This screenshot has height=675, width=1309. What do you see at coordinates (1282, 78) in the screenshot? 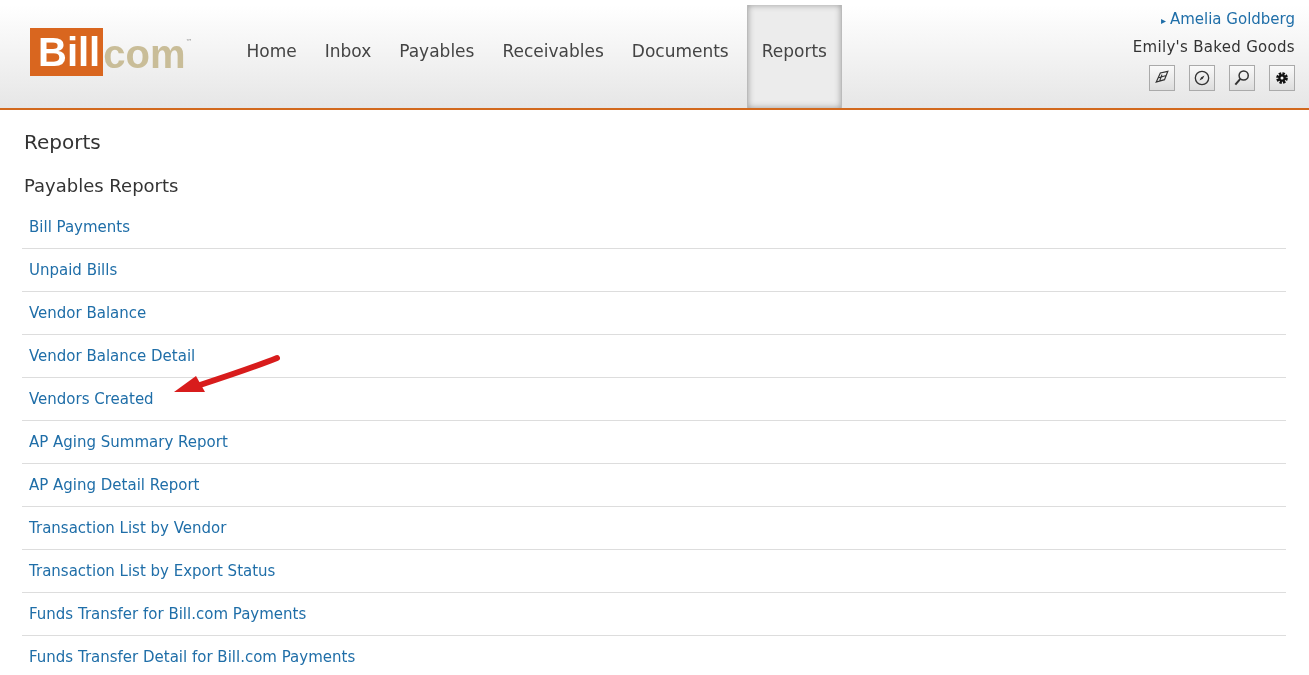
I see `settings-button` at bounding box center [1282, 78].